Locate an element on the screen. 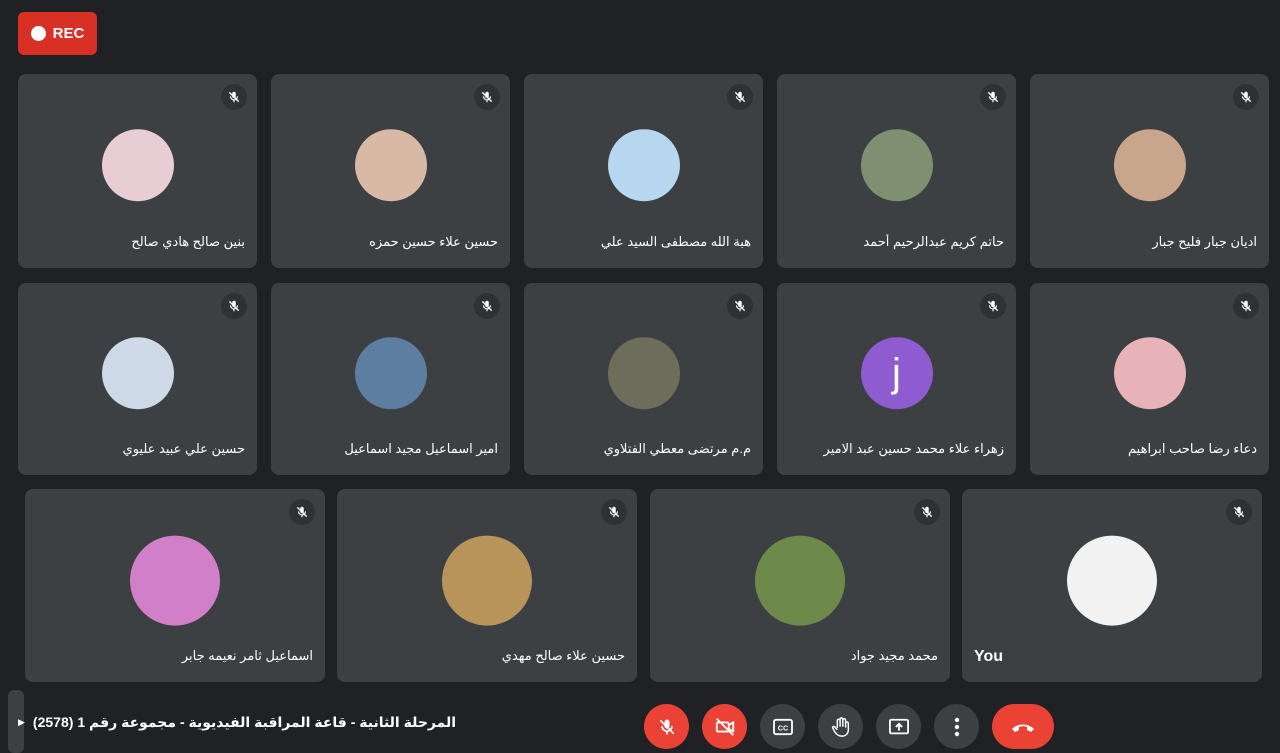  participant-name: بنين صالح هادي صالح is located at coordinates (188, 241).